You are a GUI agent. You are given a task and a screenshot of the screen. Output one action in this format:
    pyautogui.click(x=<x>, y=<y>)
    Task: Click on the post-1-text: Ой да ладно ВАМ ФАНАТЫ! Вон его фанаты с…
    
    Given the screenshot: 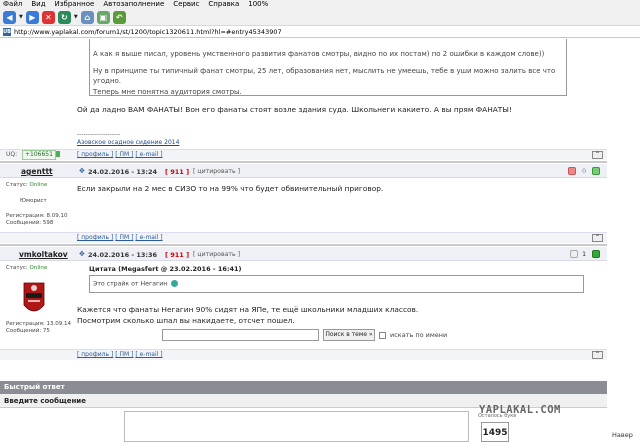 What is the action you would take?
    pyautogui.click(x=294, y=109)
    